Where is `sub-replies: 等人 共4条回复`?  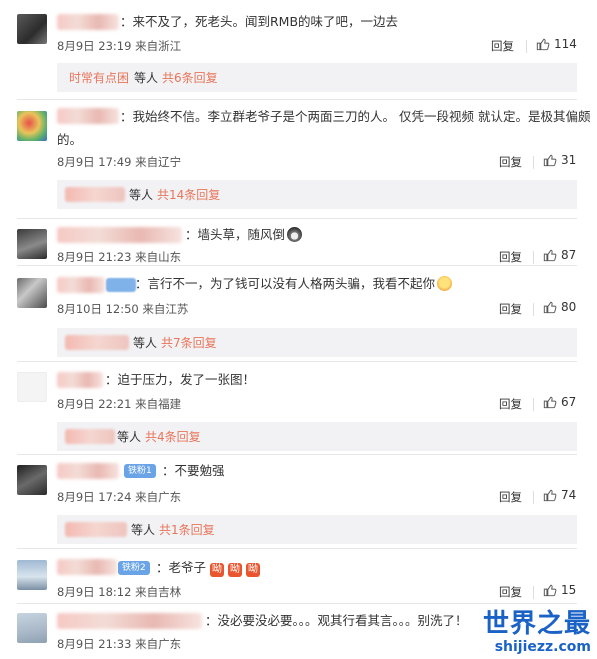 sub-replies: 等人 共4条回复 is located at coordinates (317, 436).